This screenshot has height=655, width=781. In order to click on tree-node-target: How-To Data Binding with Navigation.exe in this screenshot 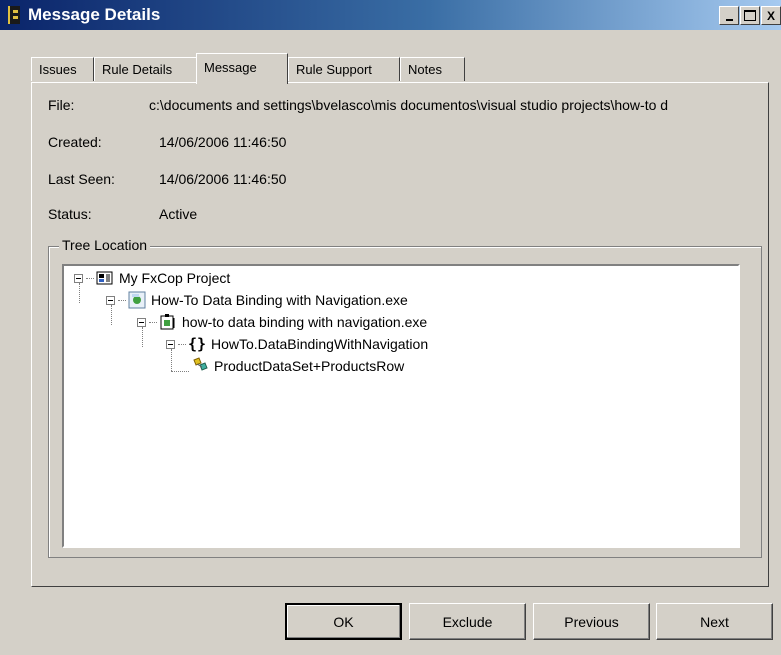, I will do `click(257, 300)`.